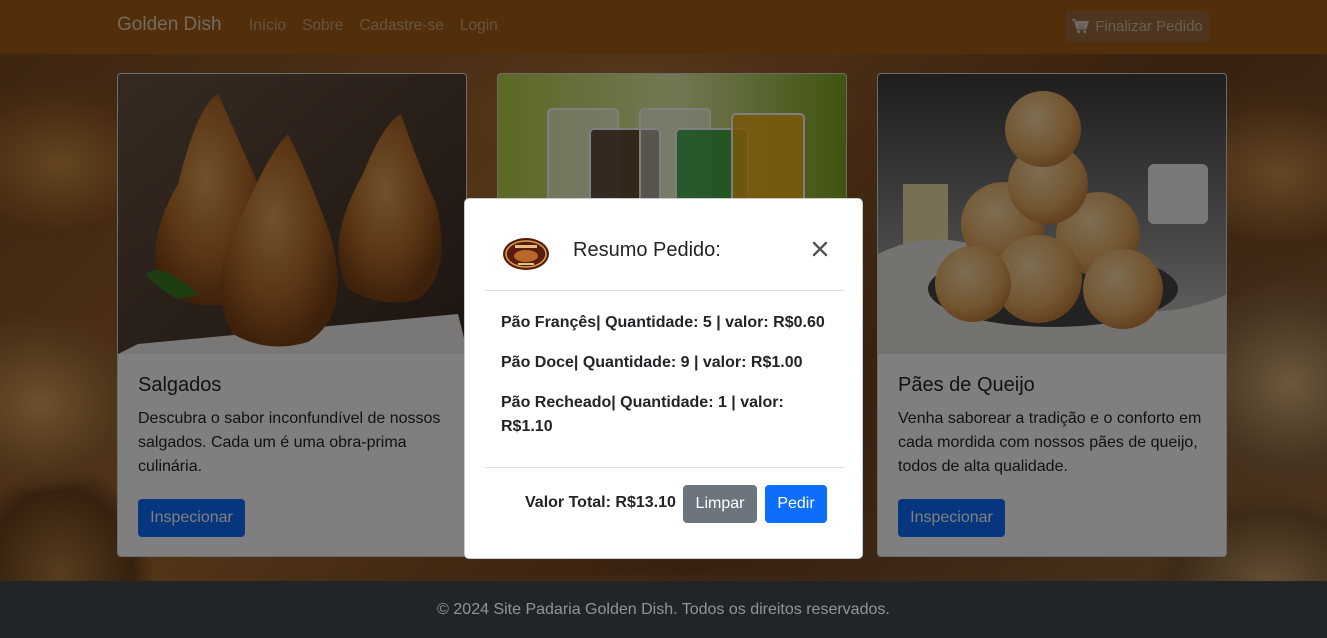 Image resolution: width=1327 pixels, height=638 pixels. I want to click on order-total: Valor Total: R$13.10, so click(600, 502).